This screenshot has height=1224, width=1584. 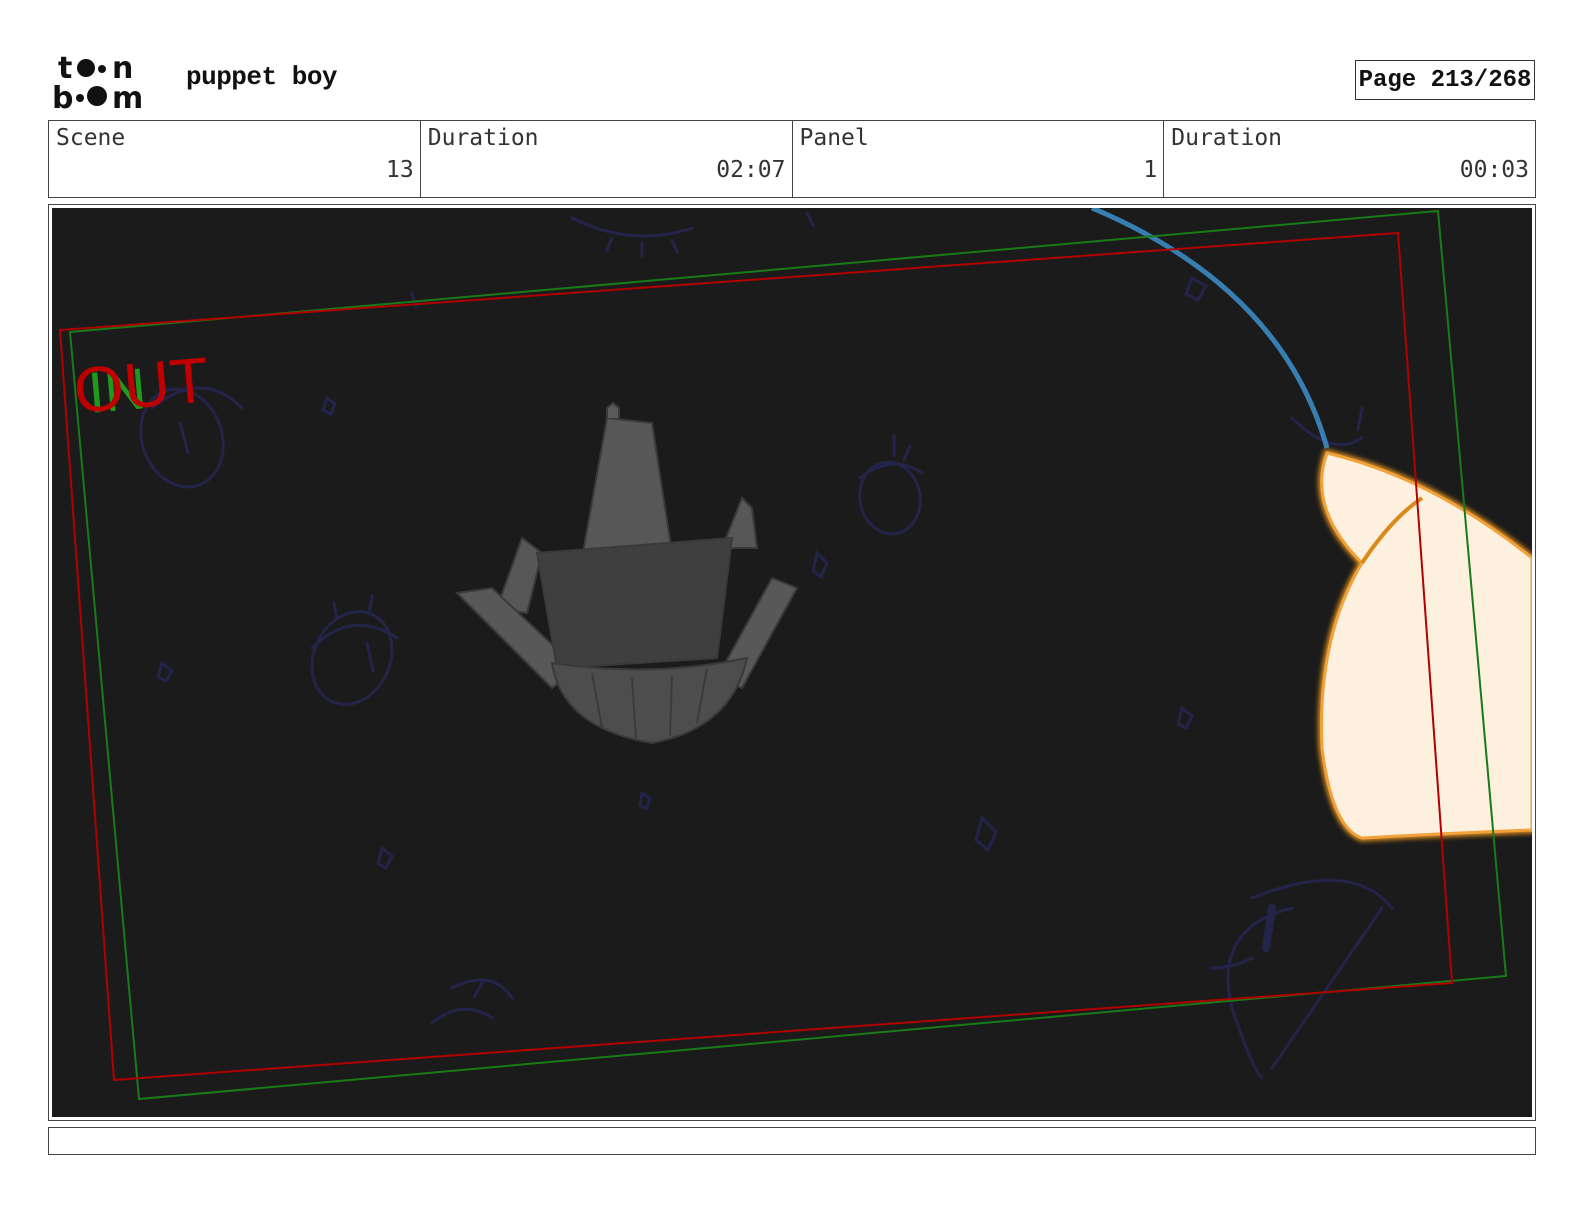 I want to click on scene-cell: Scene 13, so click(x=235, y=159).